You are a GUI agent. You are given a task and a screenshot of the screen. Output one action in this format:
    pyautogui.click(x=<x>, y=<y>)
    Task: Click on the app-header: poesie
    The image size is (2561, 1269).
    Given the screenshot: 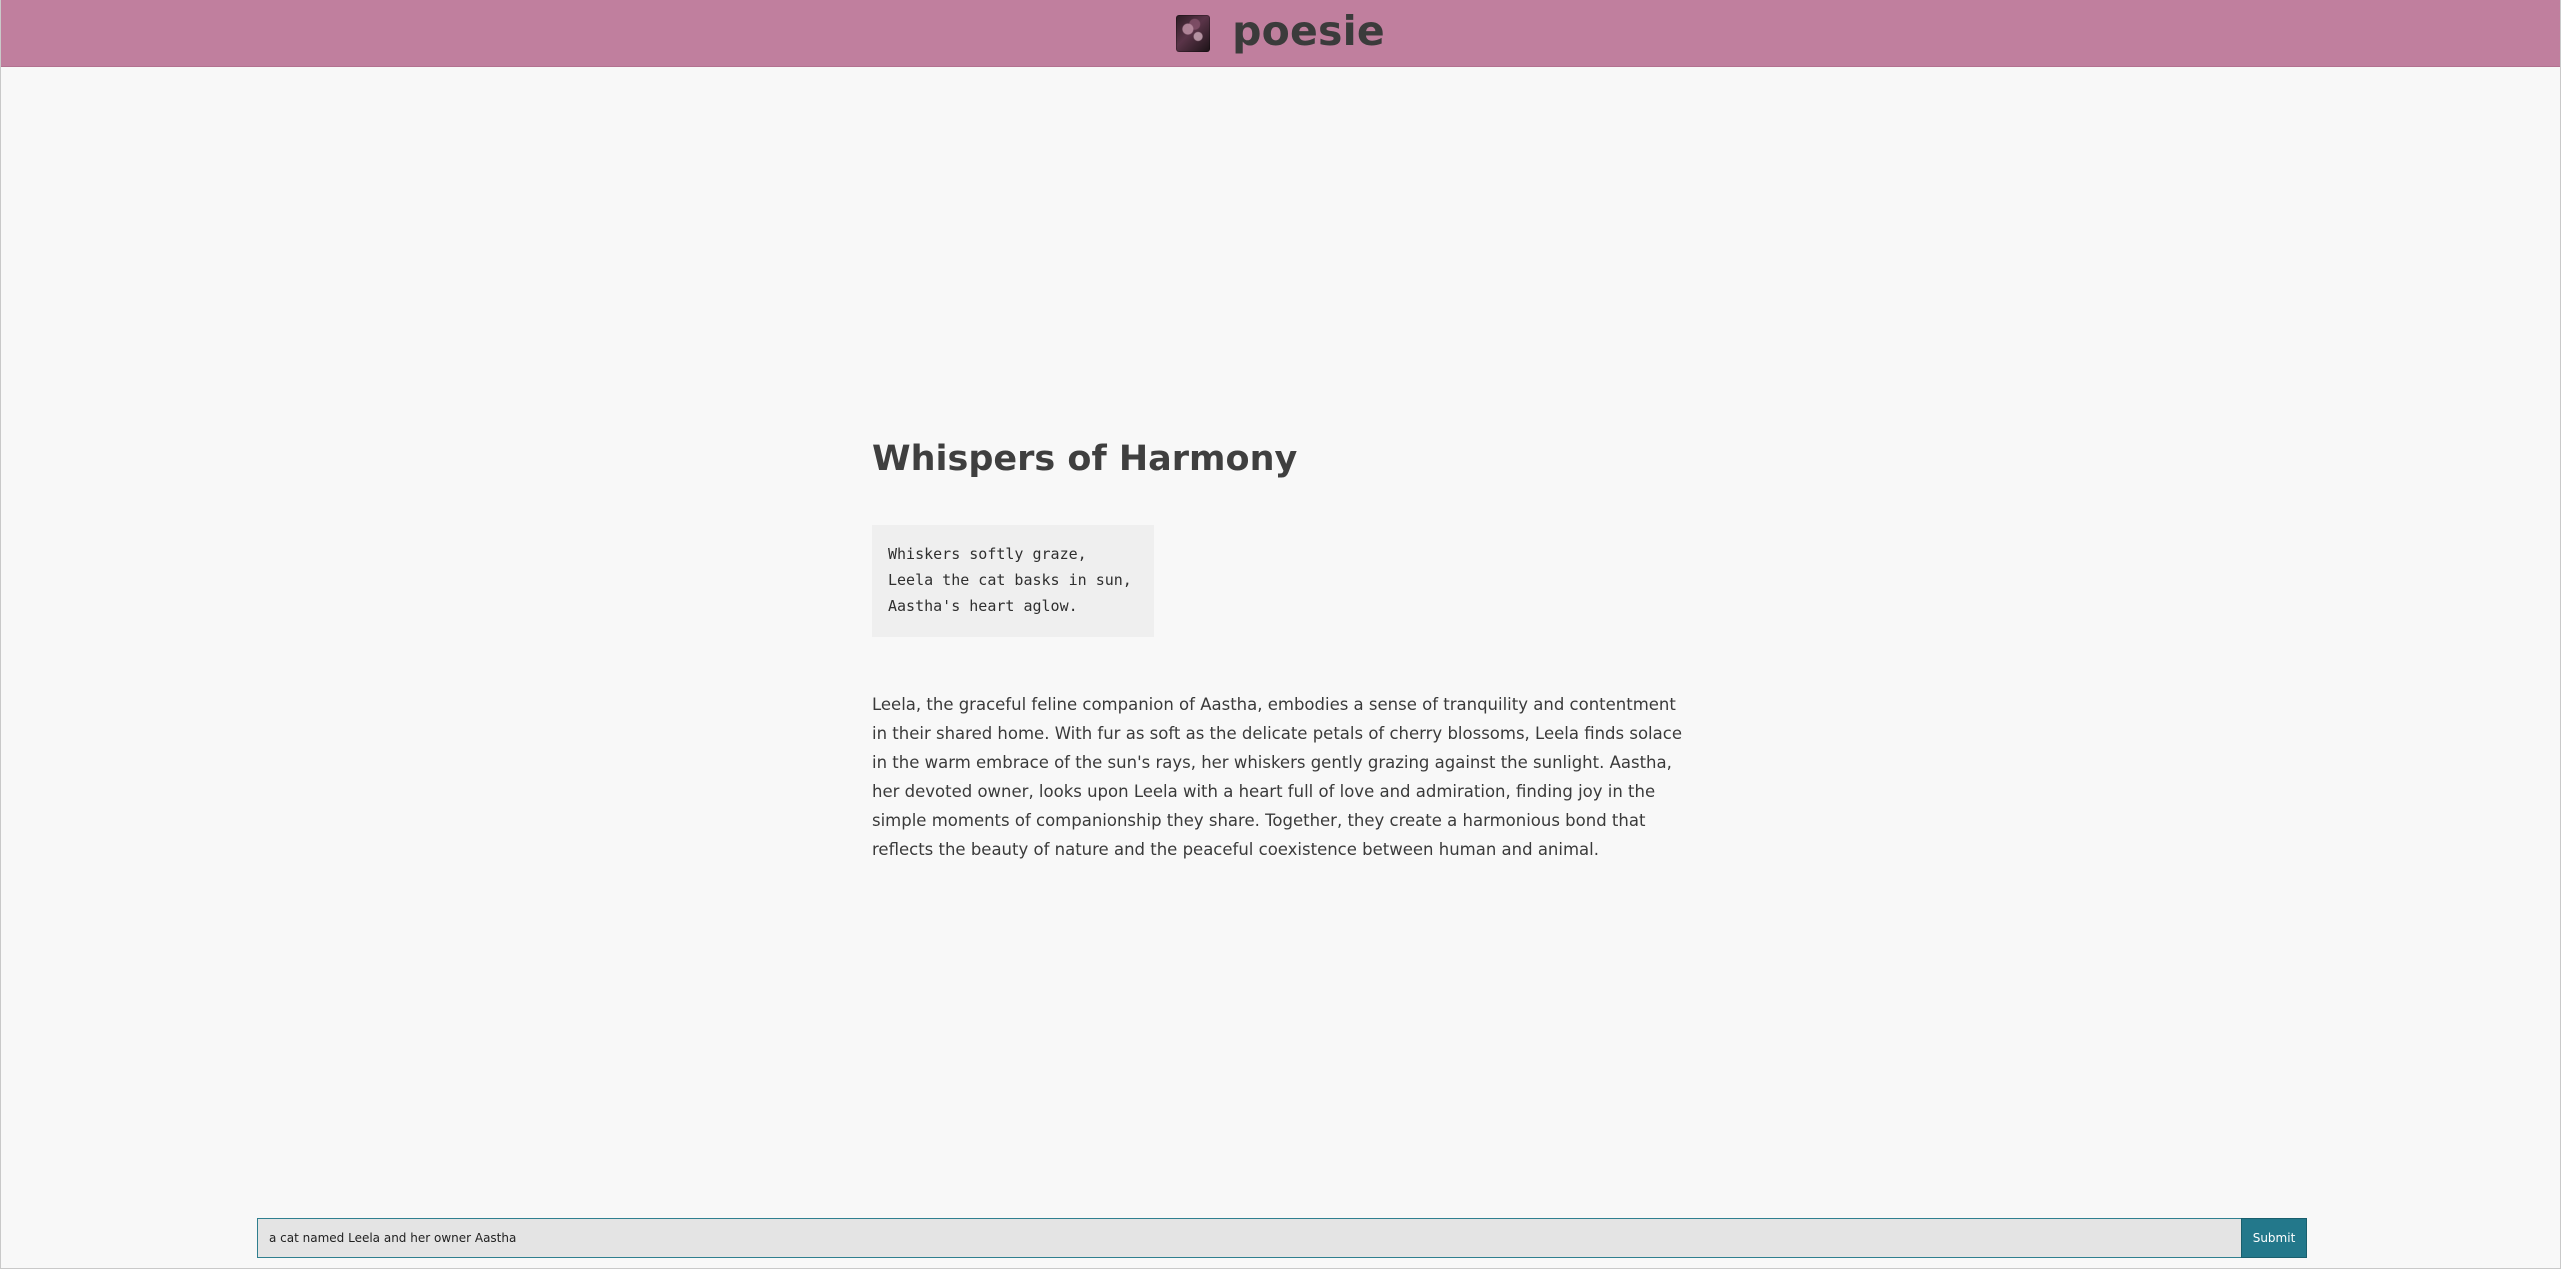 What is the action you would take?
    pyautogui.click(x=1280, y=33)
    